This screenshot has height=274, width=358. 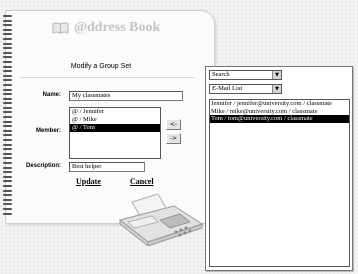 I want to click on remove-member-button: ->, so click(x=173, y=138).